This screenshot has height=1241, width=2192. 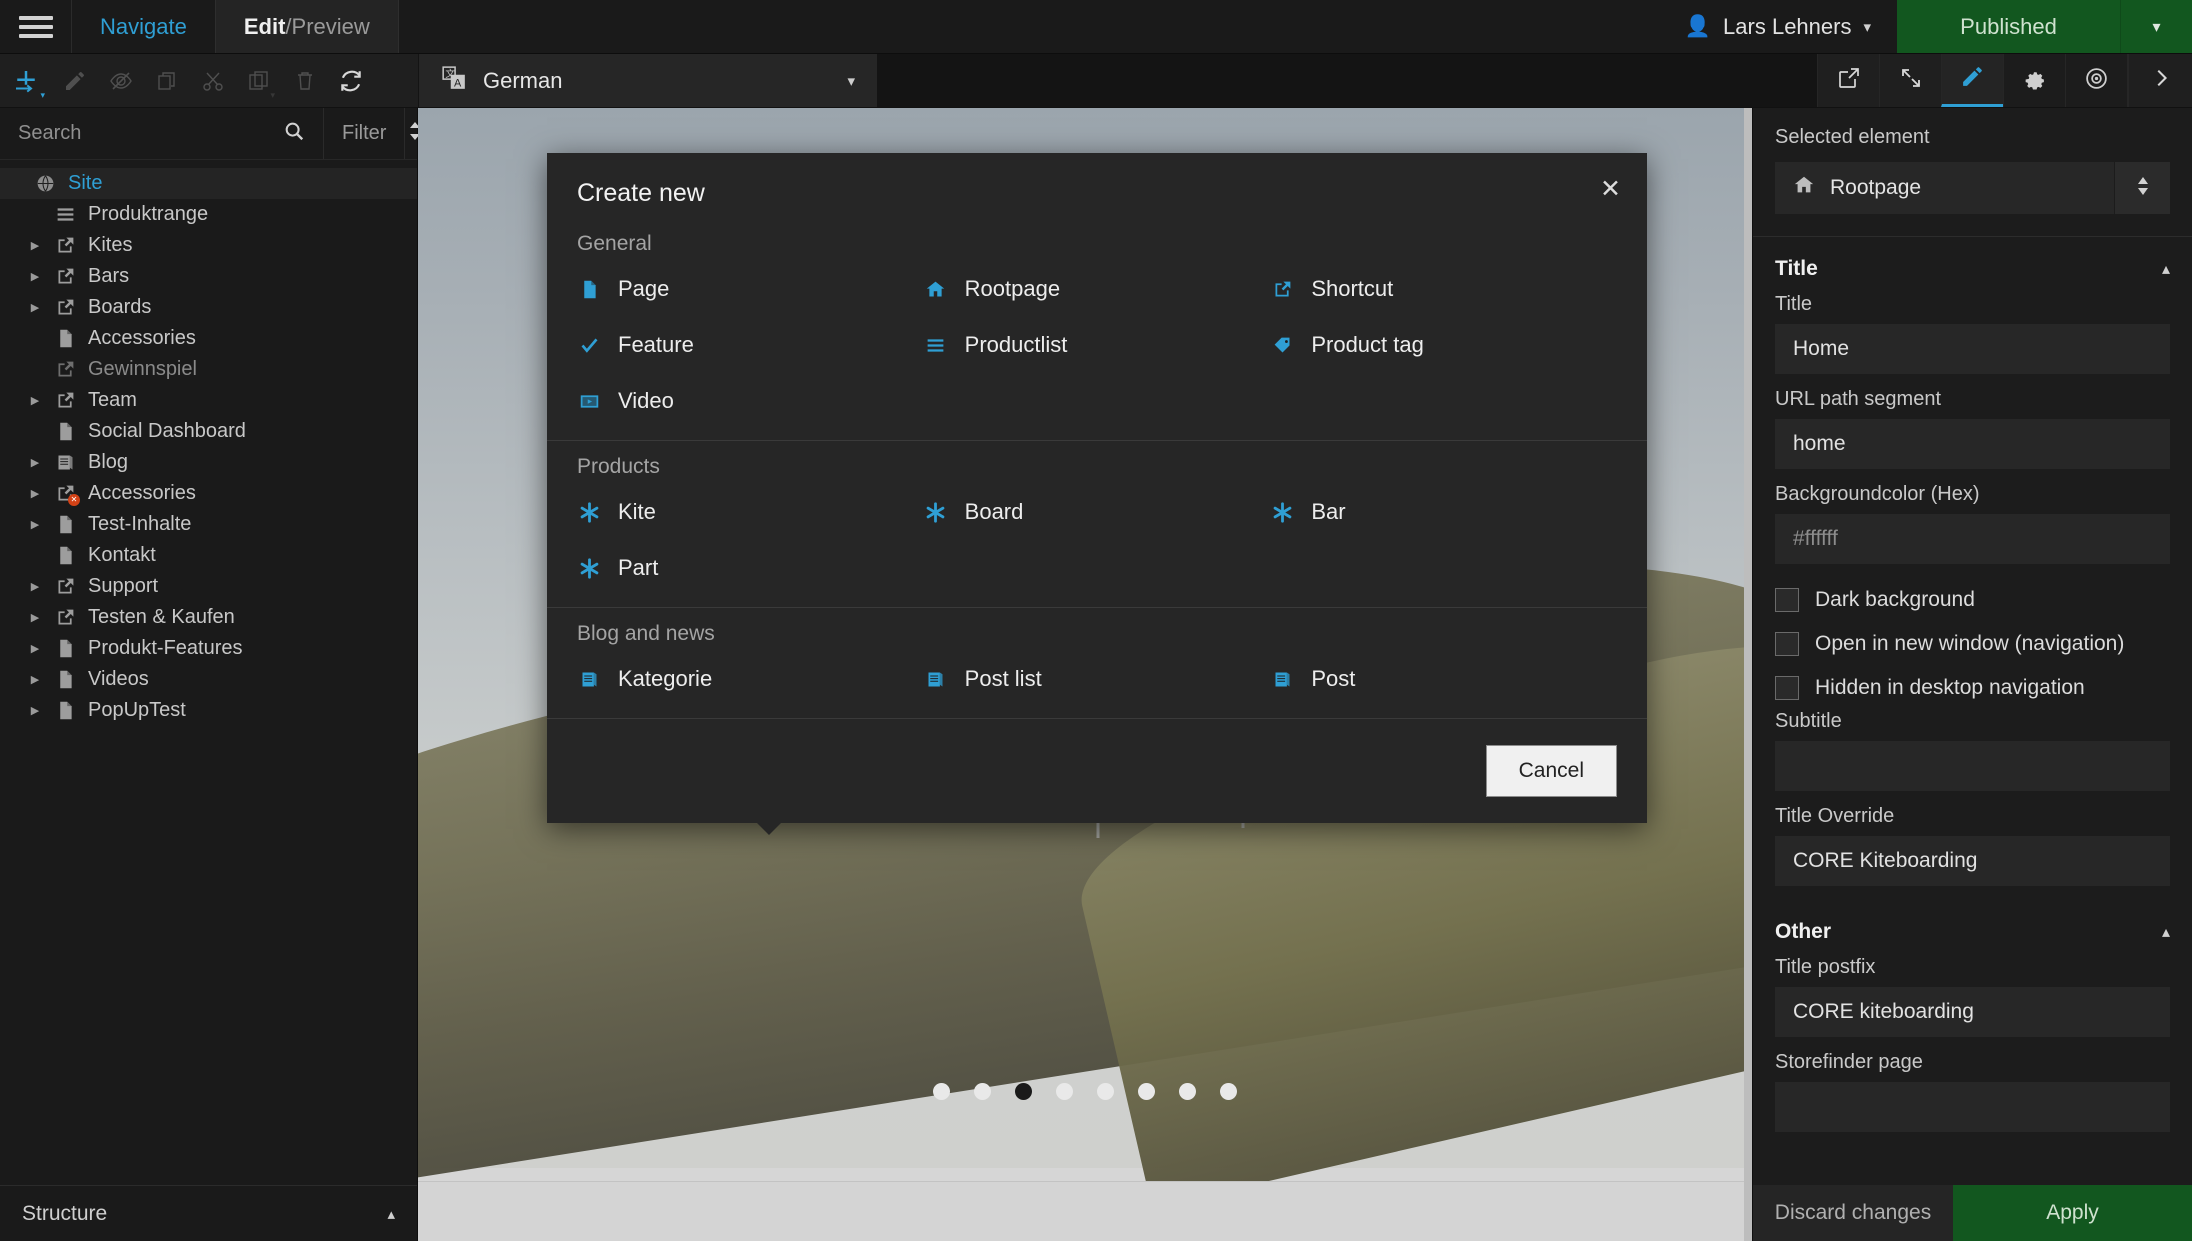 I want to click on hamburger-menu-button, so click(x=36, y=26).